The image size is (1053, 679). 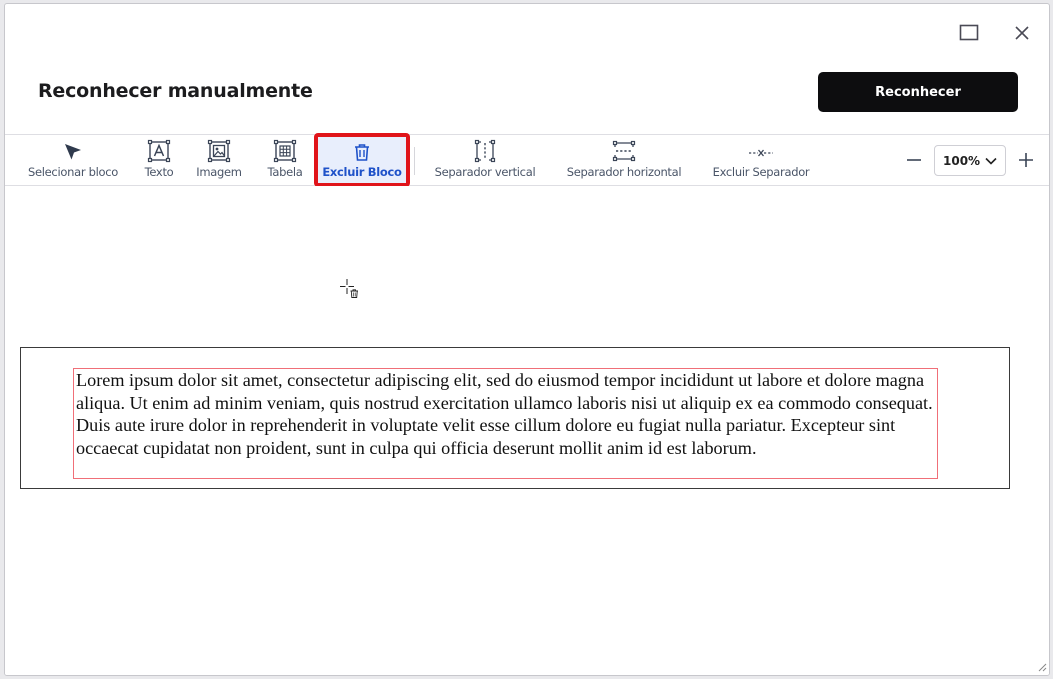 What do you see at coordinates (362, 172) in the screenshot?
I see `tool-label: Excluir Bloco` at bounding box center [362, 172].